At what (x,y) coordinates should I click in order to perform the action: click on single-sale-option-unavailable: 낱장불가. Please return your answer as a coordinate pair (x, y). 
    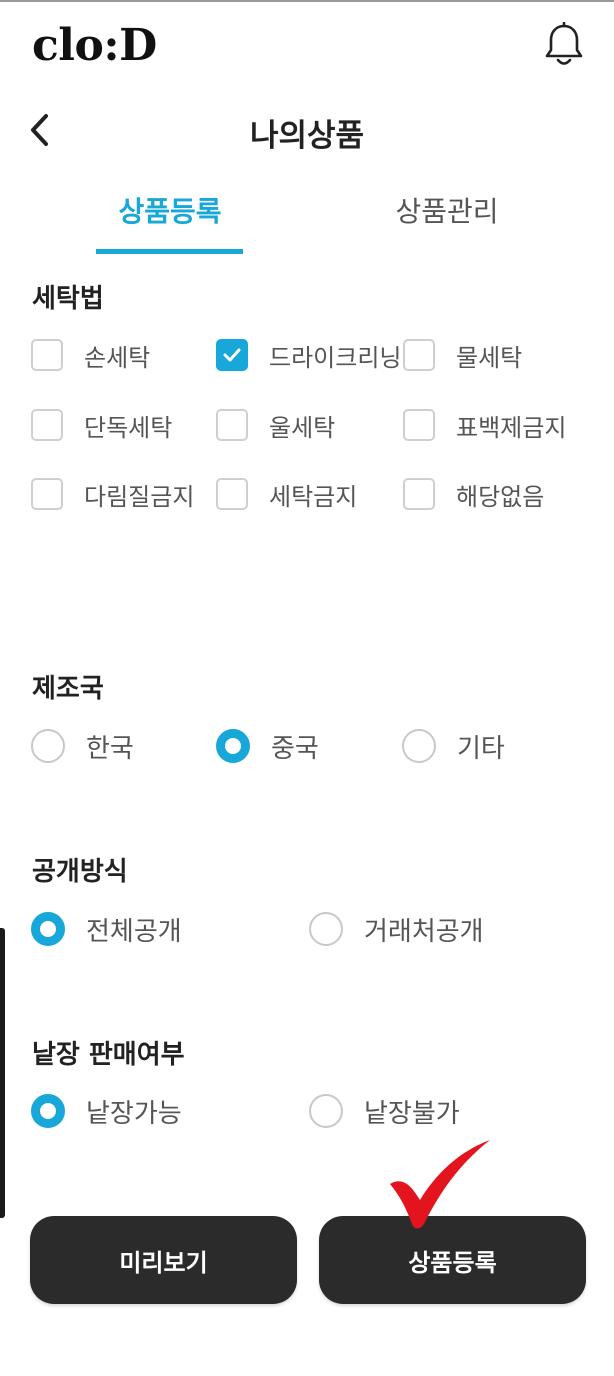
    Looking at the image, I should click on (384, 1111).